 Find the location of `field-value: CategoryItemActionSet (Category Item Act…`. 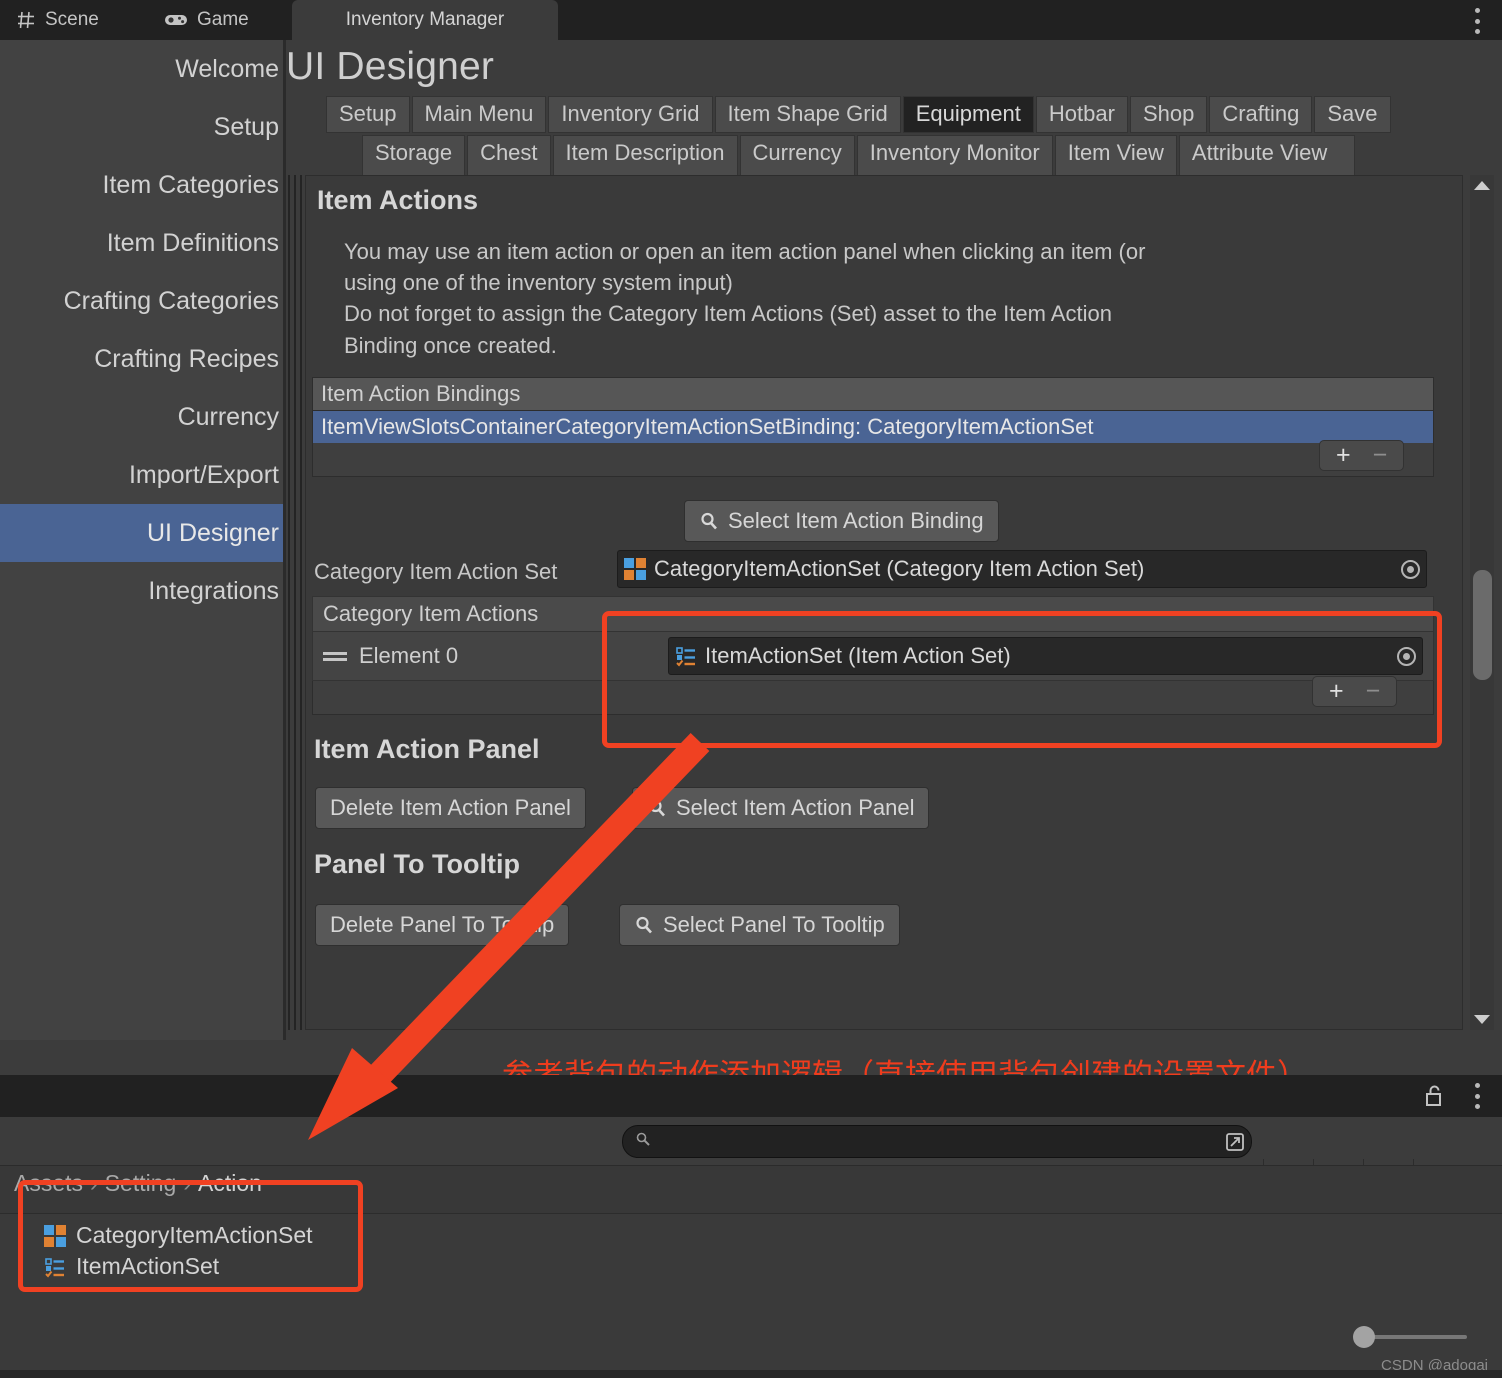

field-value: CategoryItemActionSet (Category Item Act… is located at coordinates (899, 568).